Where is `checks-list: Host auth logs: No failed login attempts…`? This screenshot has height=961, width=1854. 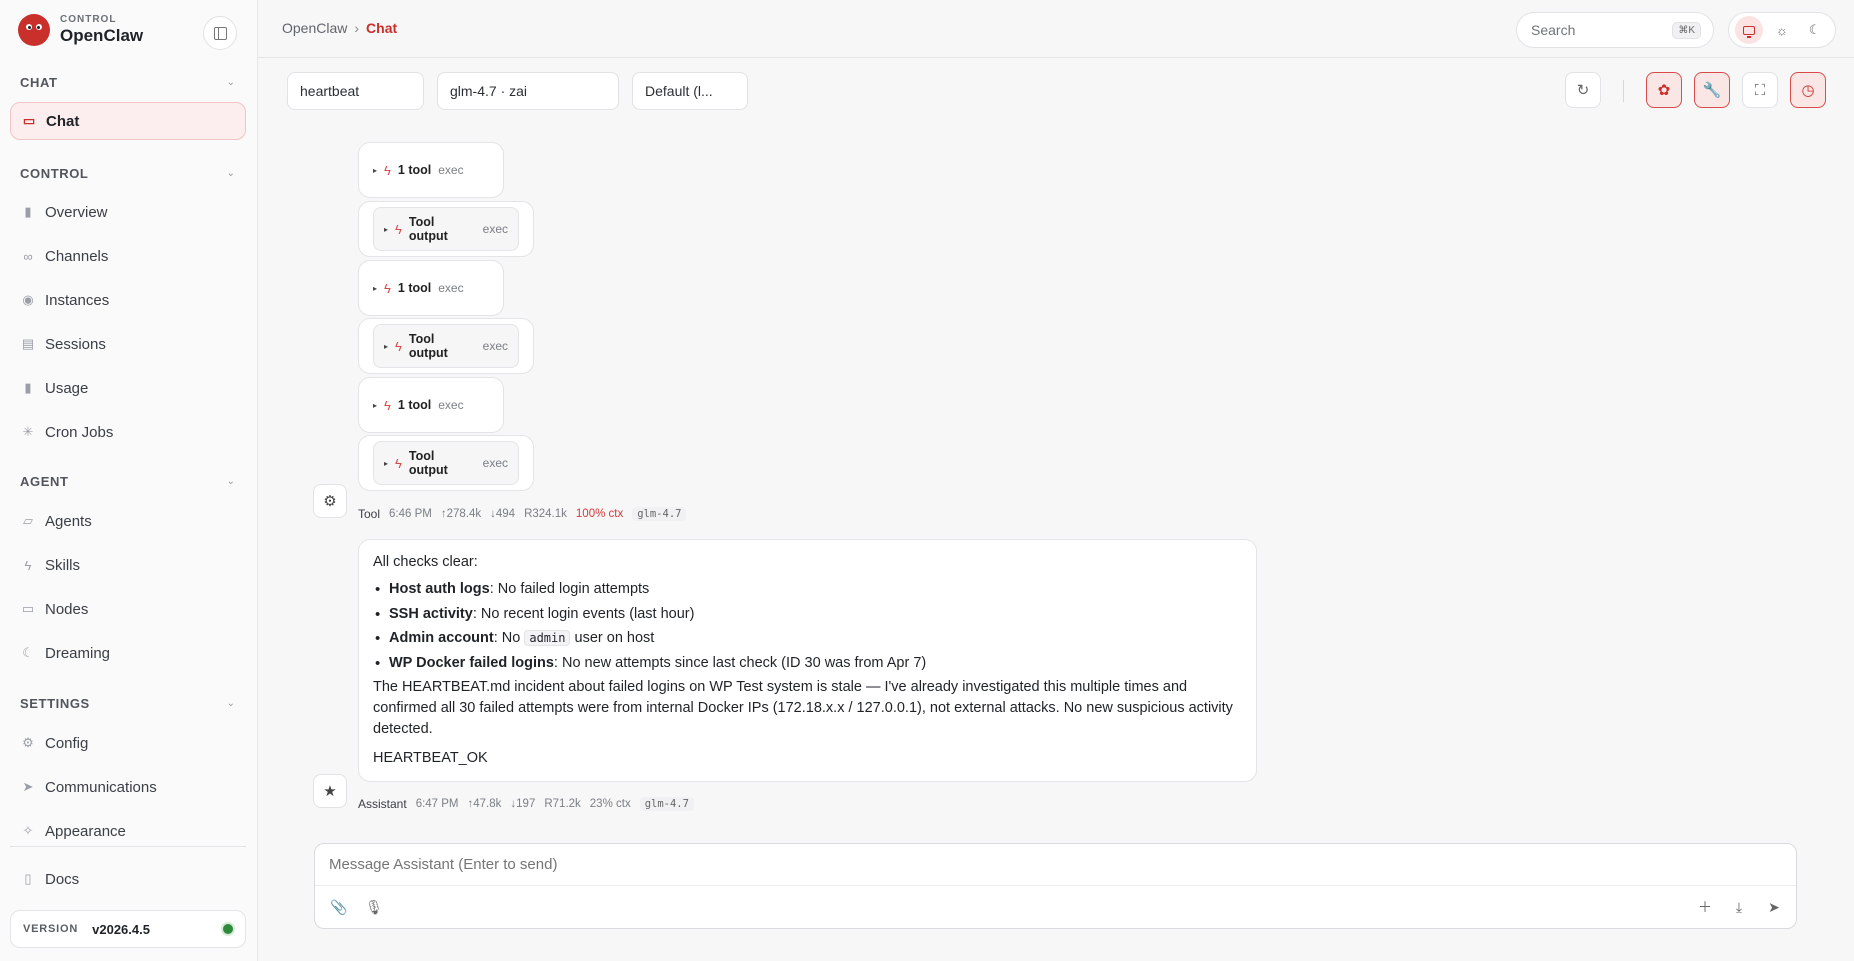
checks-list: Host auth logs: No failed login attempts… is located at coordinates (807, 626).